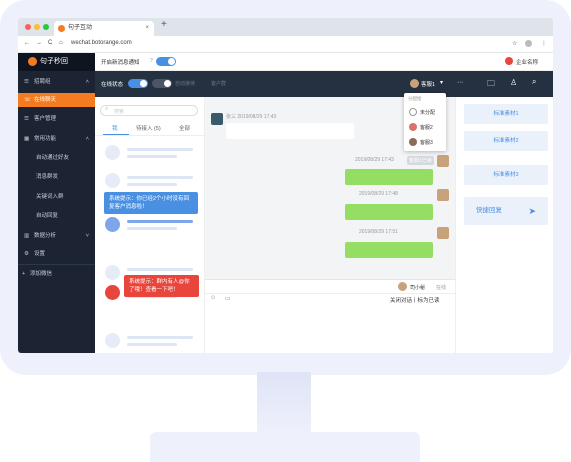 Image resolution: width=571 pixels, height=462 pixels. I want to click on company-avatar-icon, so click(509, 61).